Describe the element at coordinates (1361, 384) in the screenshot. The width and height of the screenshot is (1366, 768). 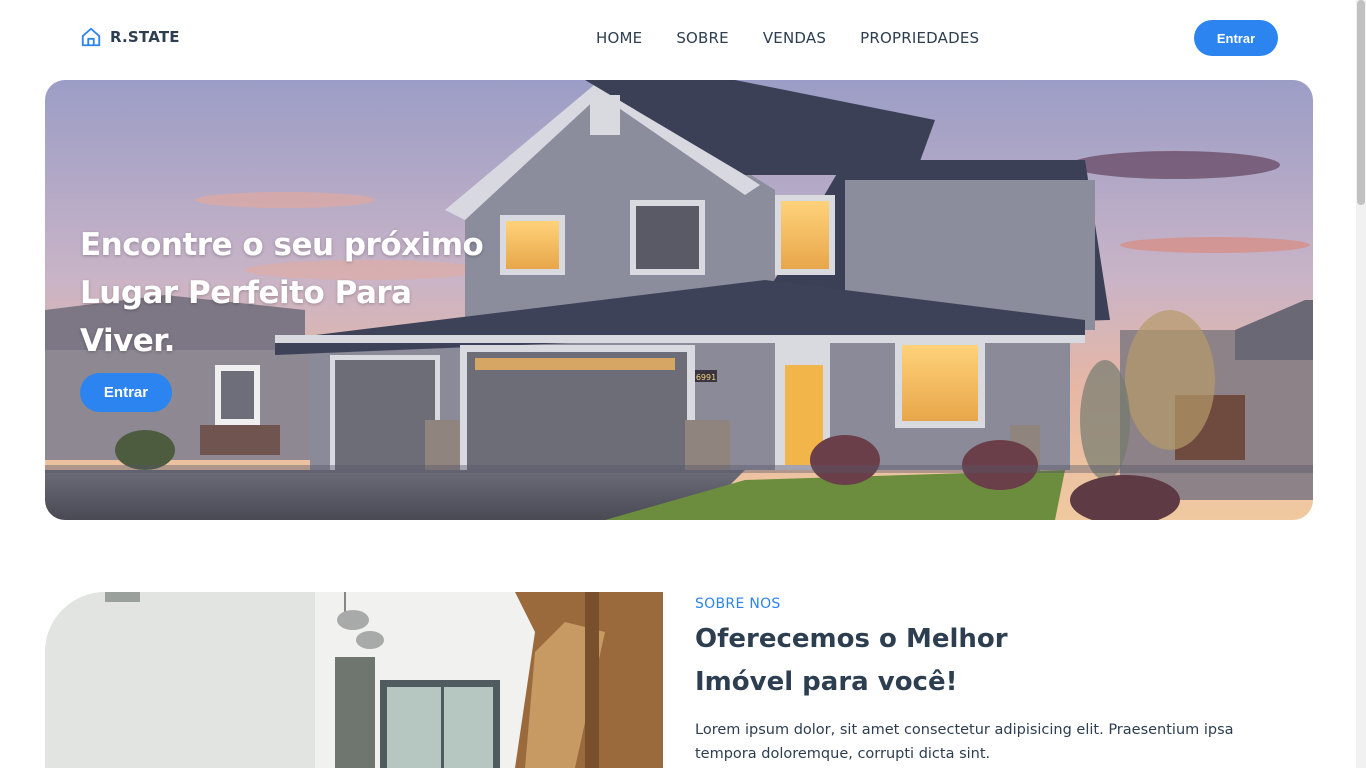
I see `page-scrollbar` at that location.